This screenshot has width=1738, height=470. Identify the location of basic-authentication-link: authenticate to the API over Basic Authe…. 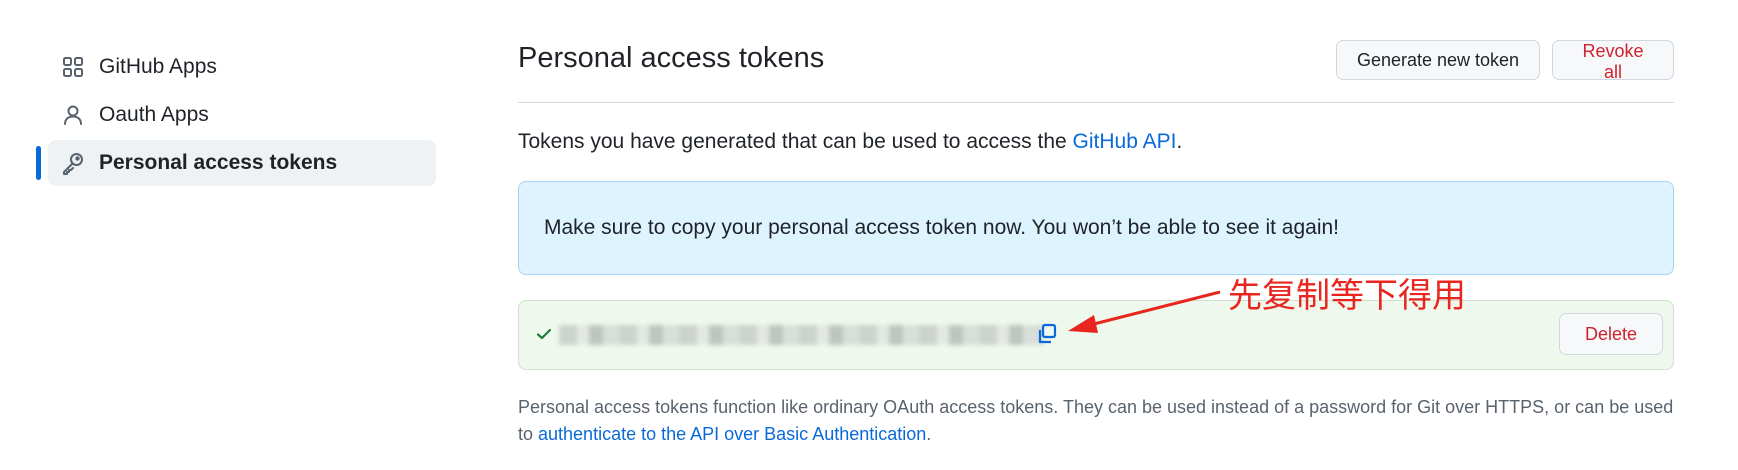
(732, 434).